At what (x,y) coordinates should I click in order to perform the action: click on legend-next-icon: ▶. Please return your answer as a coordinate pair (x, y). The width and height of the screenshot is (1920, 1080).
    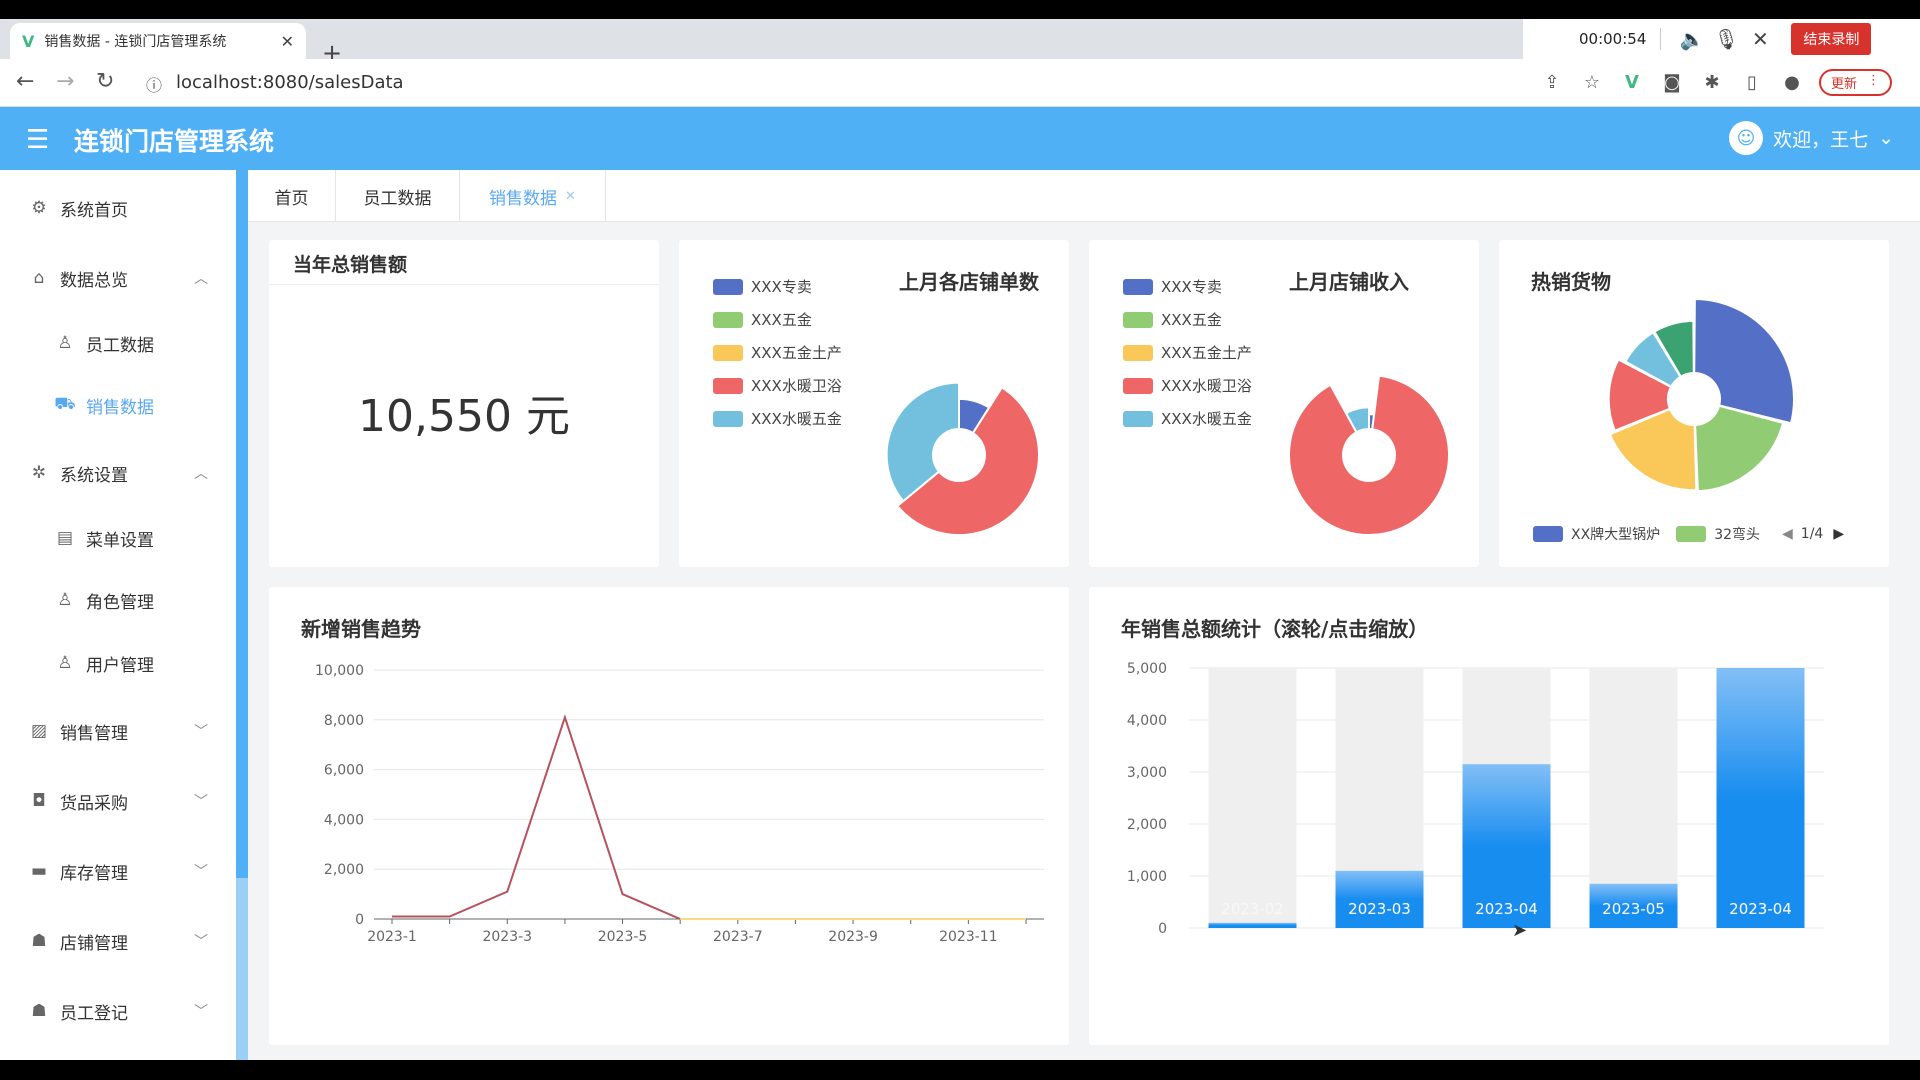
    Looking at the image, I should click on (1838, 534).